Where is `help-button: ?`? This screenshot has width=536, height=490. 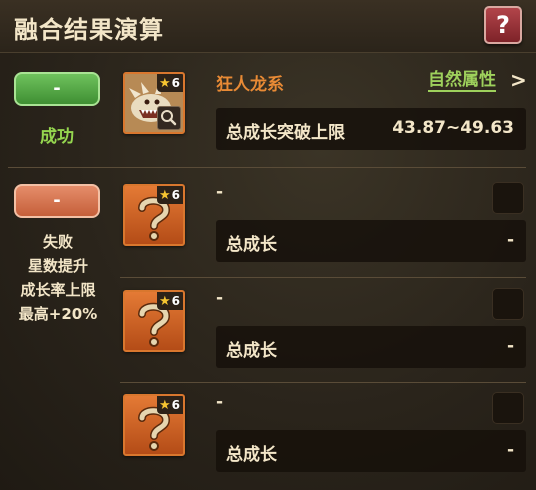 help-button: ? is located at coordinates (503, 25).